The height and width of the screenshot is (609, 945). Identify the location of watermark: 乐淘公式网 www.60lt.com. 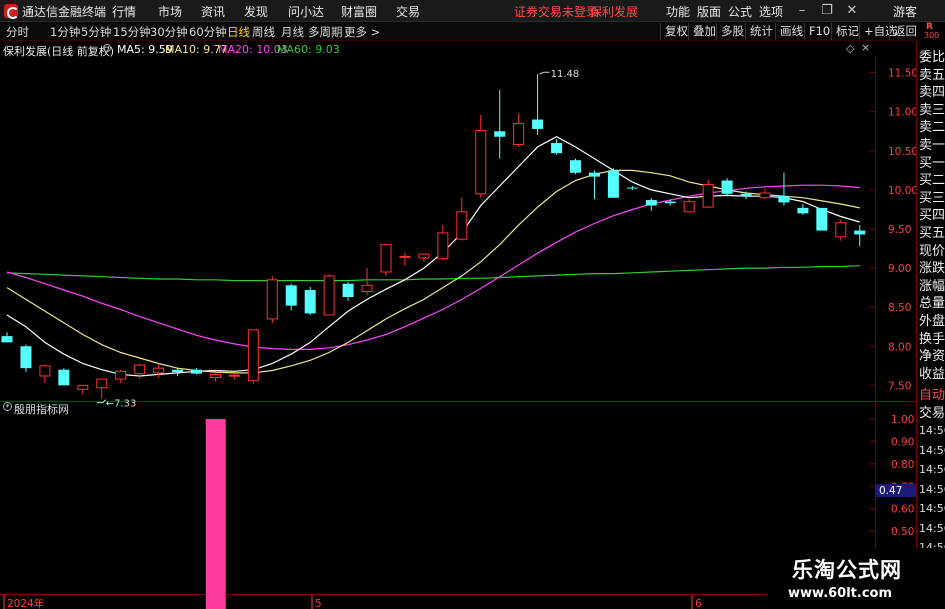
(855, 578).